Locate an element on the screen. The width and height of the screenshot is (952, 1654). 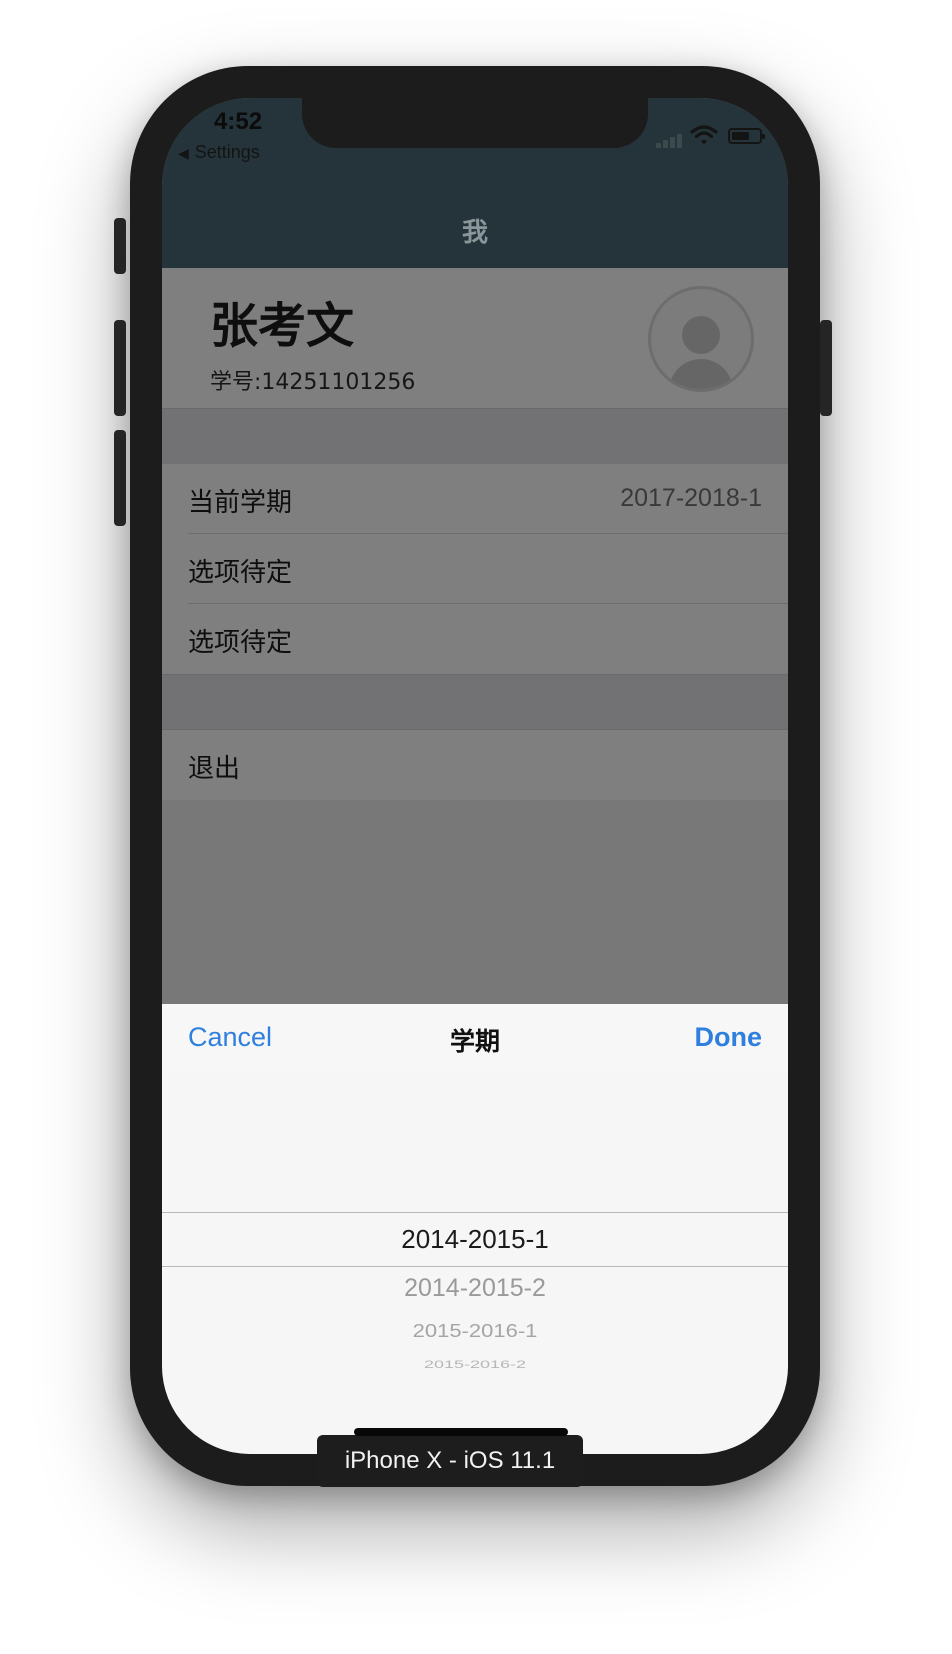
profile-header: 张考文 学号:14251101256 is located at coordinates (475, 338).